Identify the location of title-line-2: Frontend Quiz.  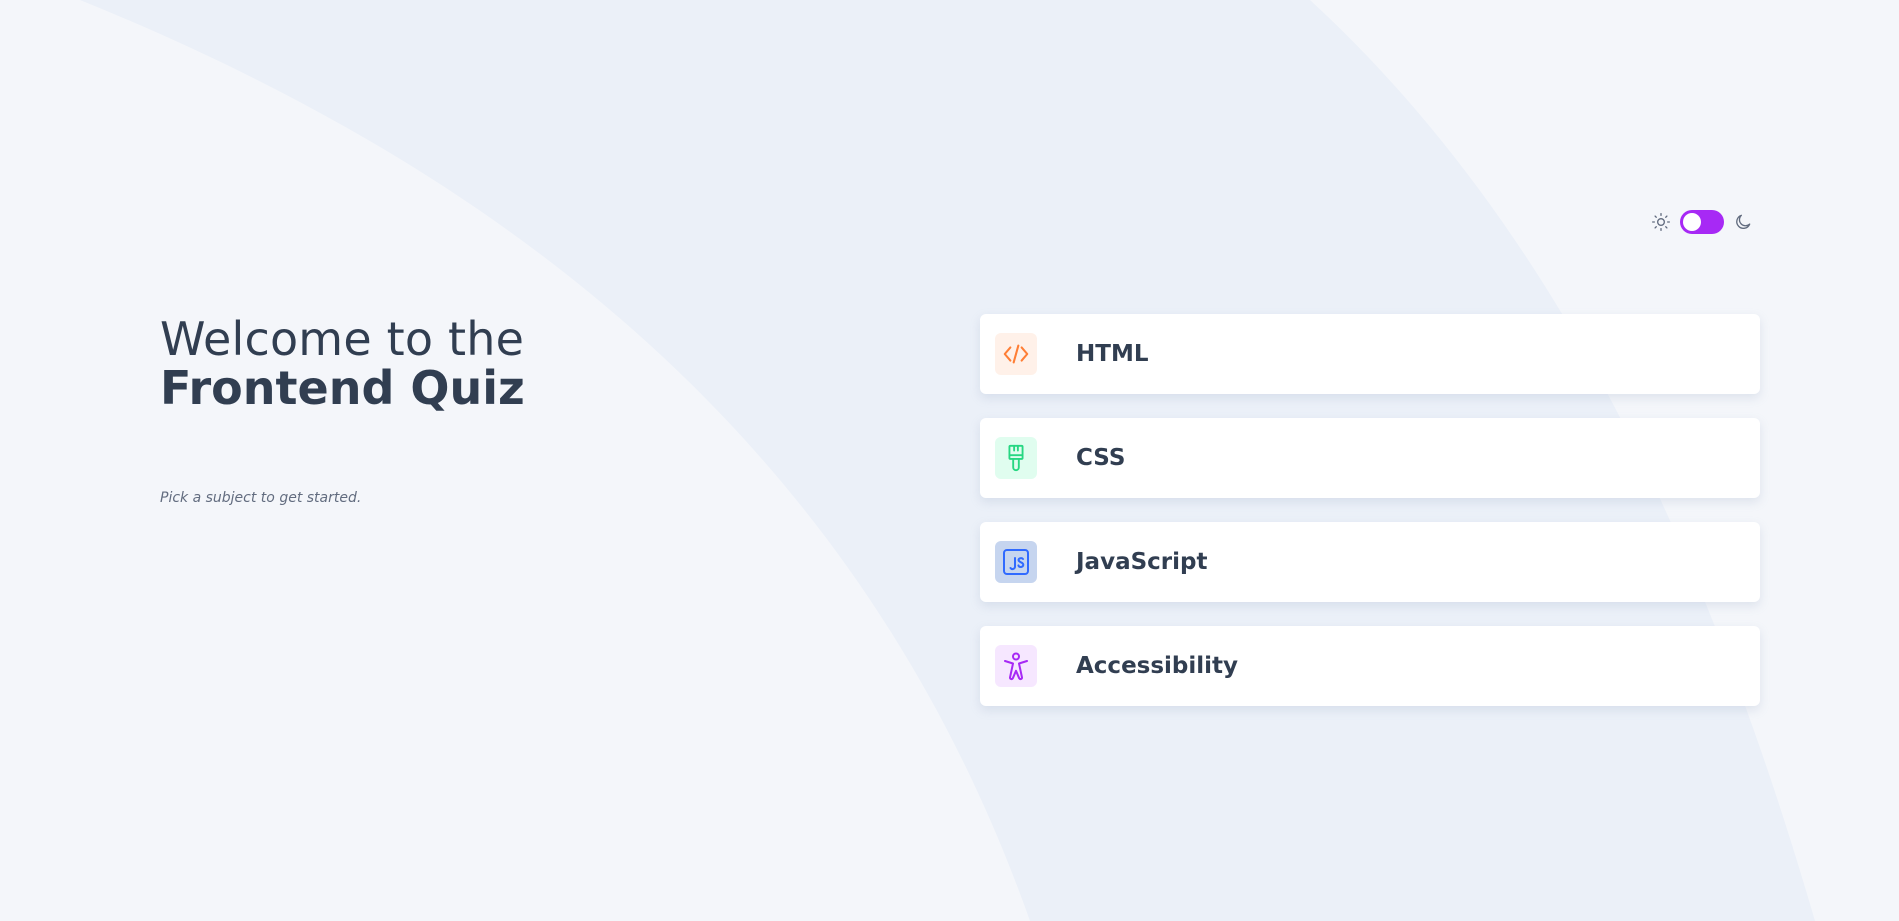
(342, 388).